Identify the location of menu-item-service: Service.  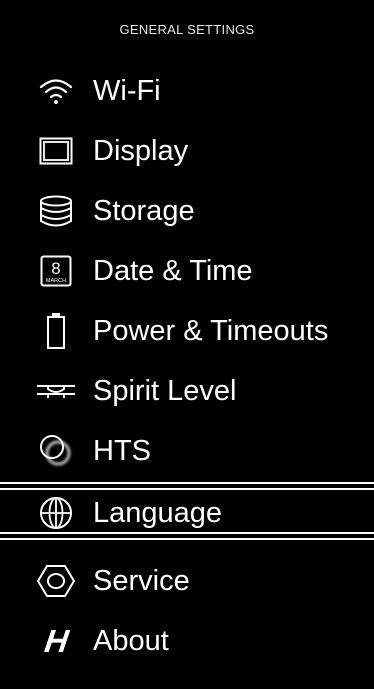
(187, 581).